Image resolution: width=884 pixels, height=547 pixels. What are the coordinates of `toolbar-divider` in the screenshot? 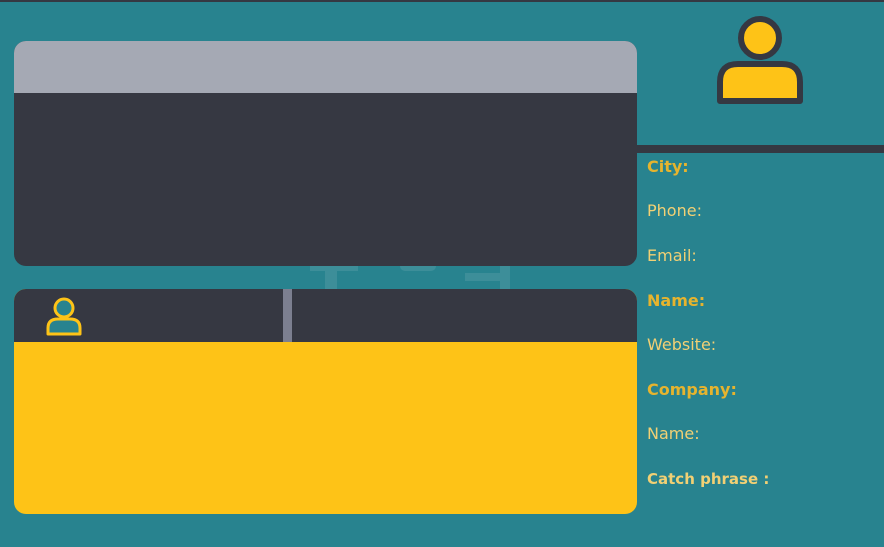 It's located at (287, 315).